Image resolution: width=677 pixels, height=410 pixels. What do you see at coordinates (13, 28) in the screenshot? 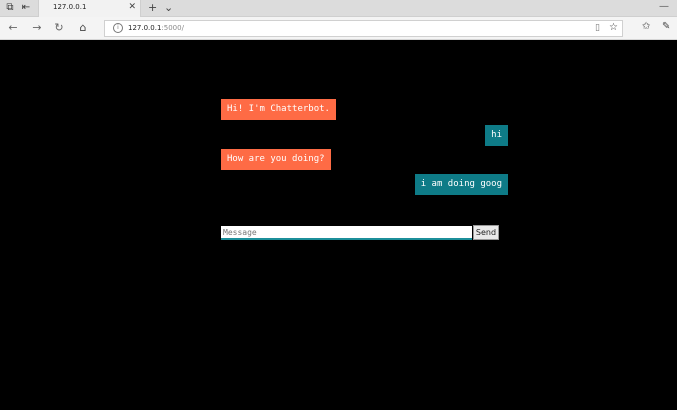
I see `back-arrow-icon: ←` at bounding box center [13, 28].